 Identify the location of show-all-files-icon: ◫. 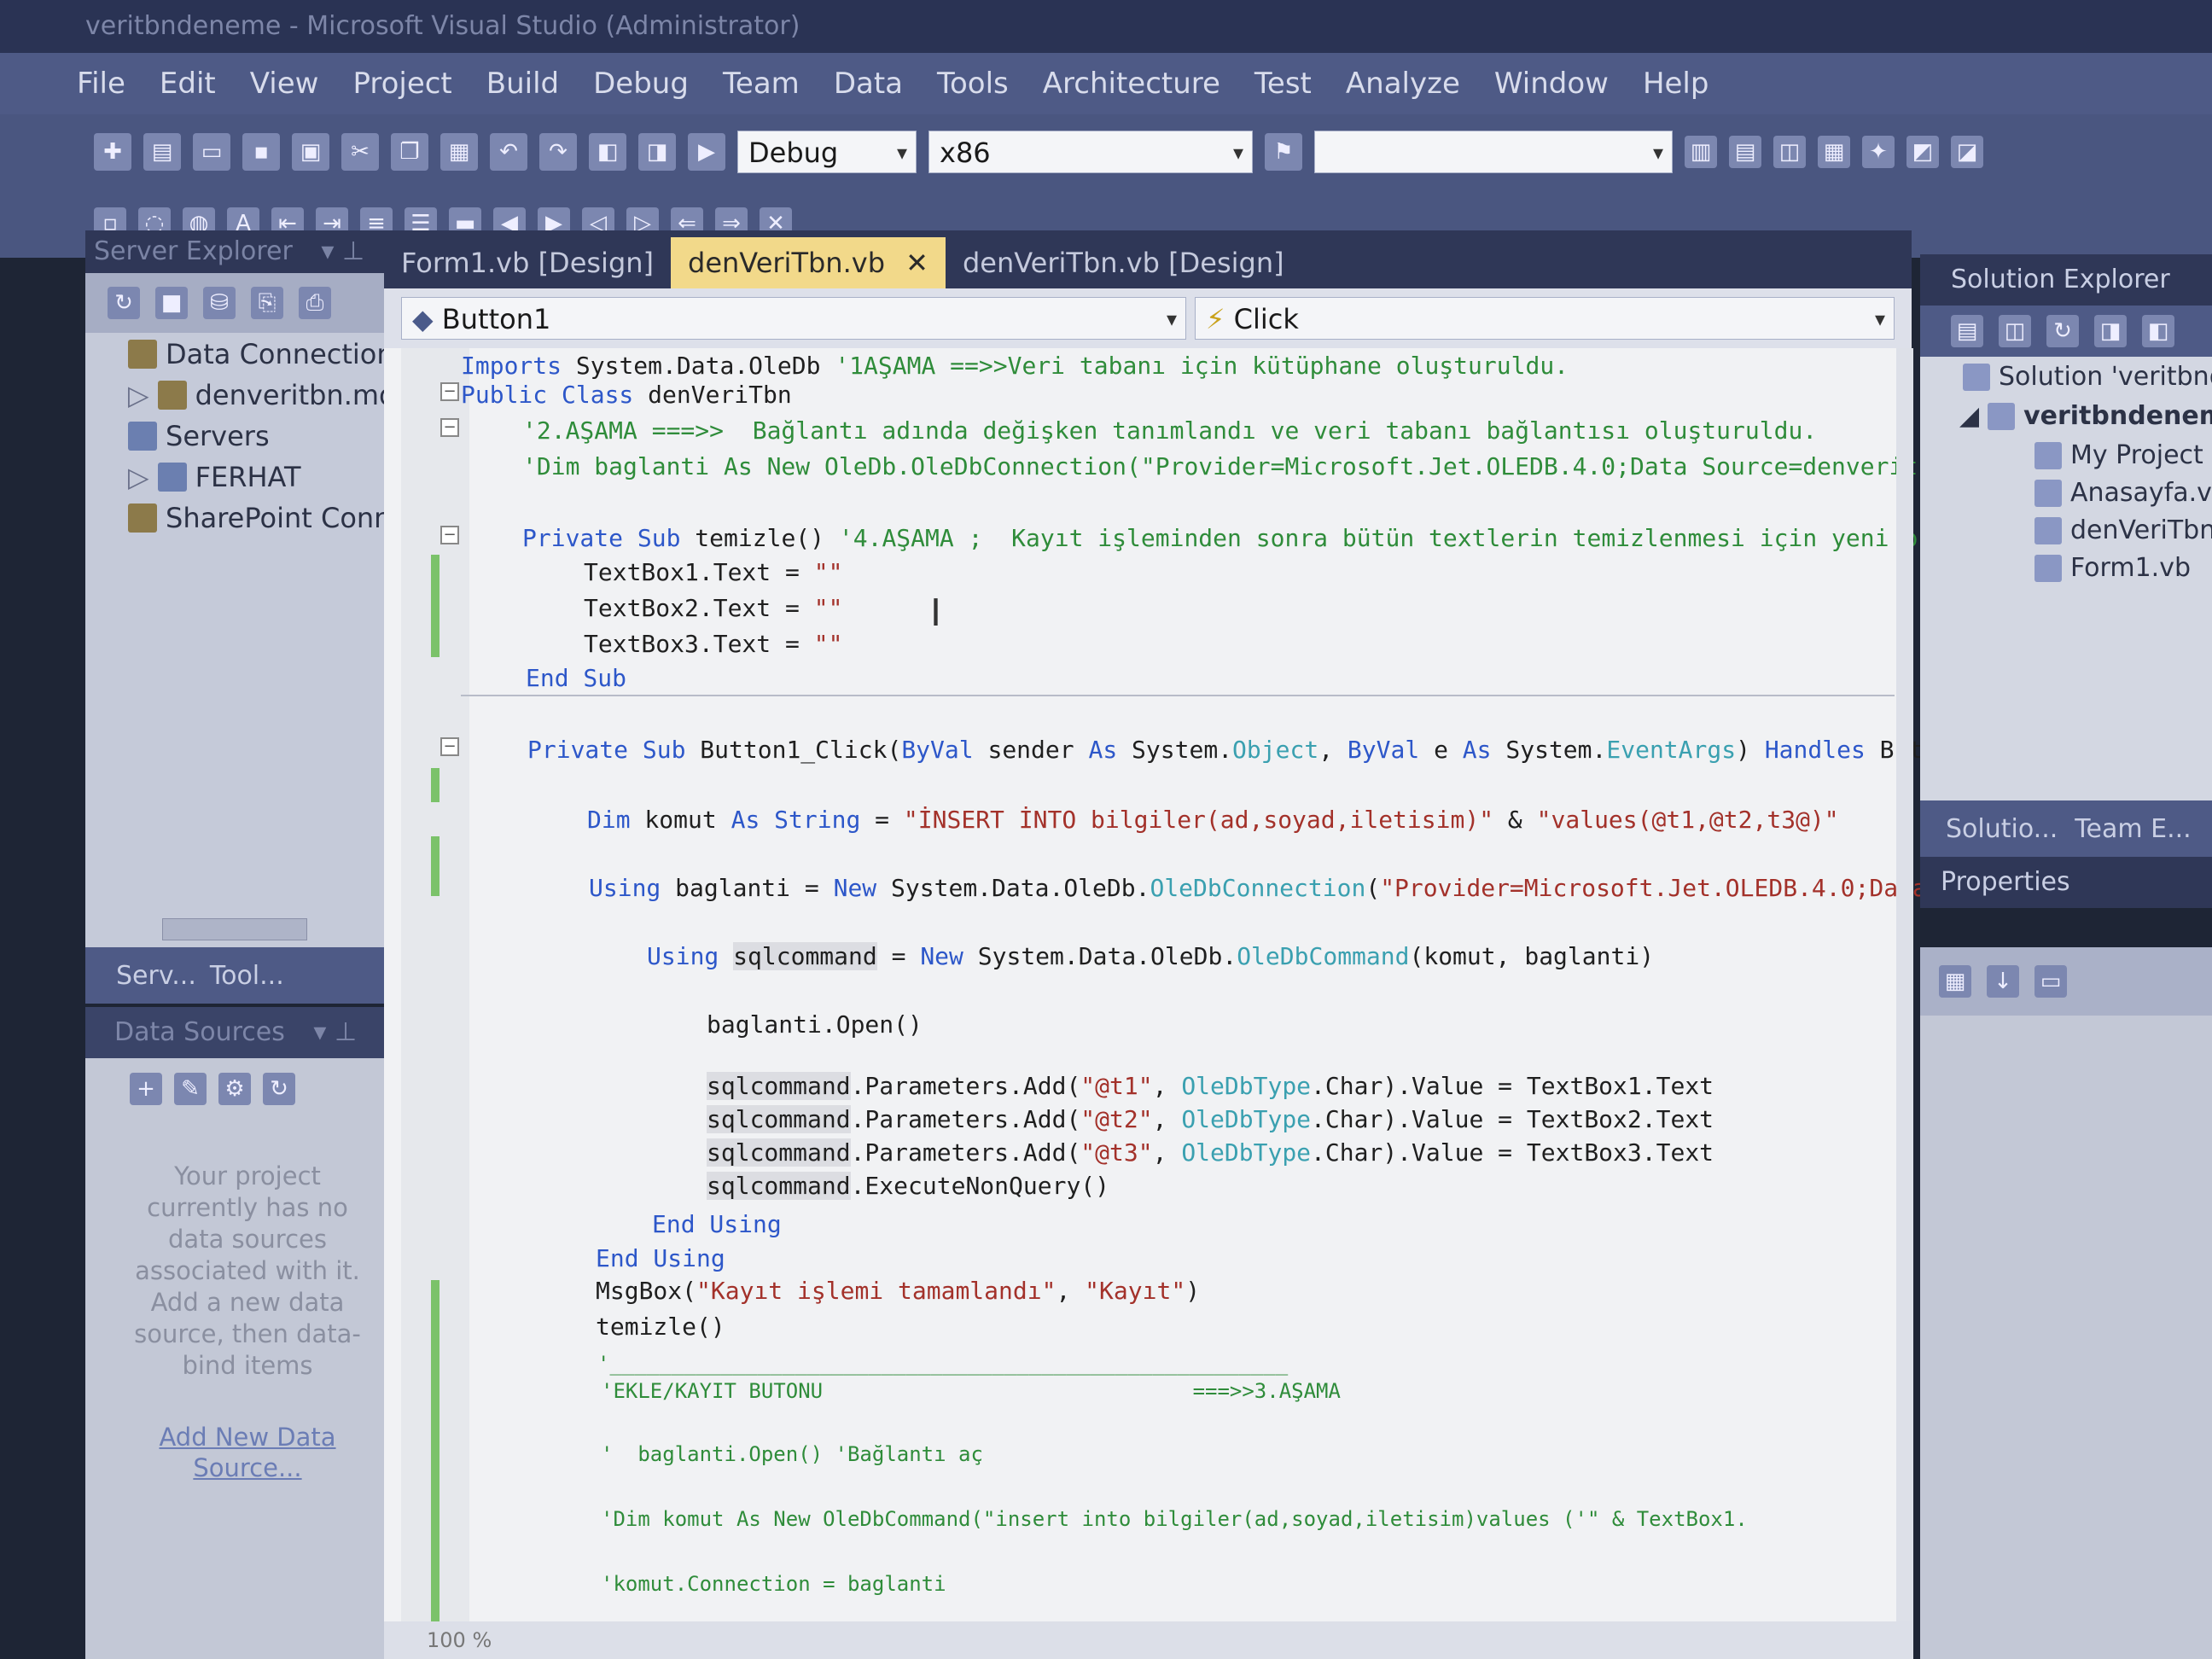
(2015, 331).